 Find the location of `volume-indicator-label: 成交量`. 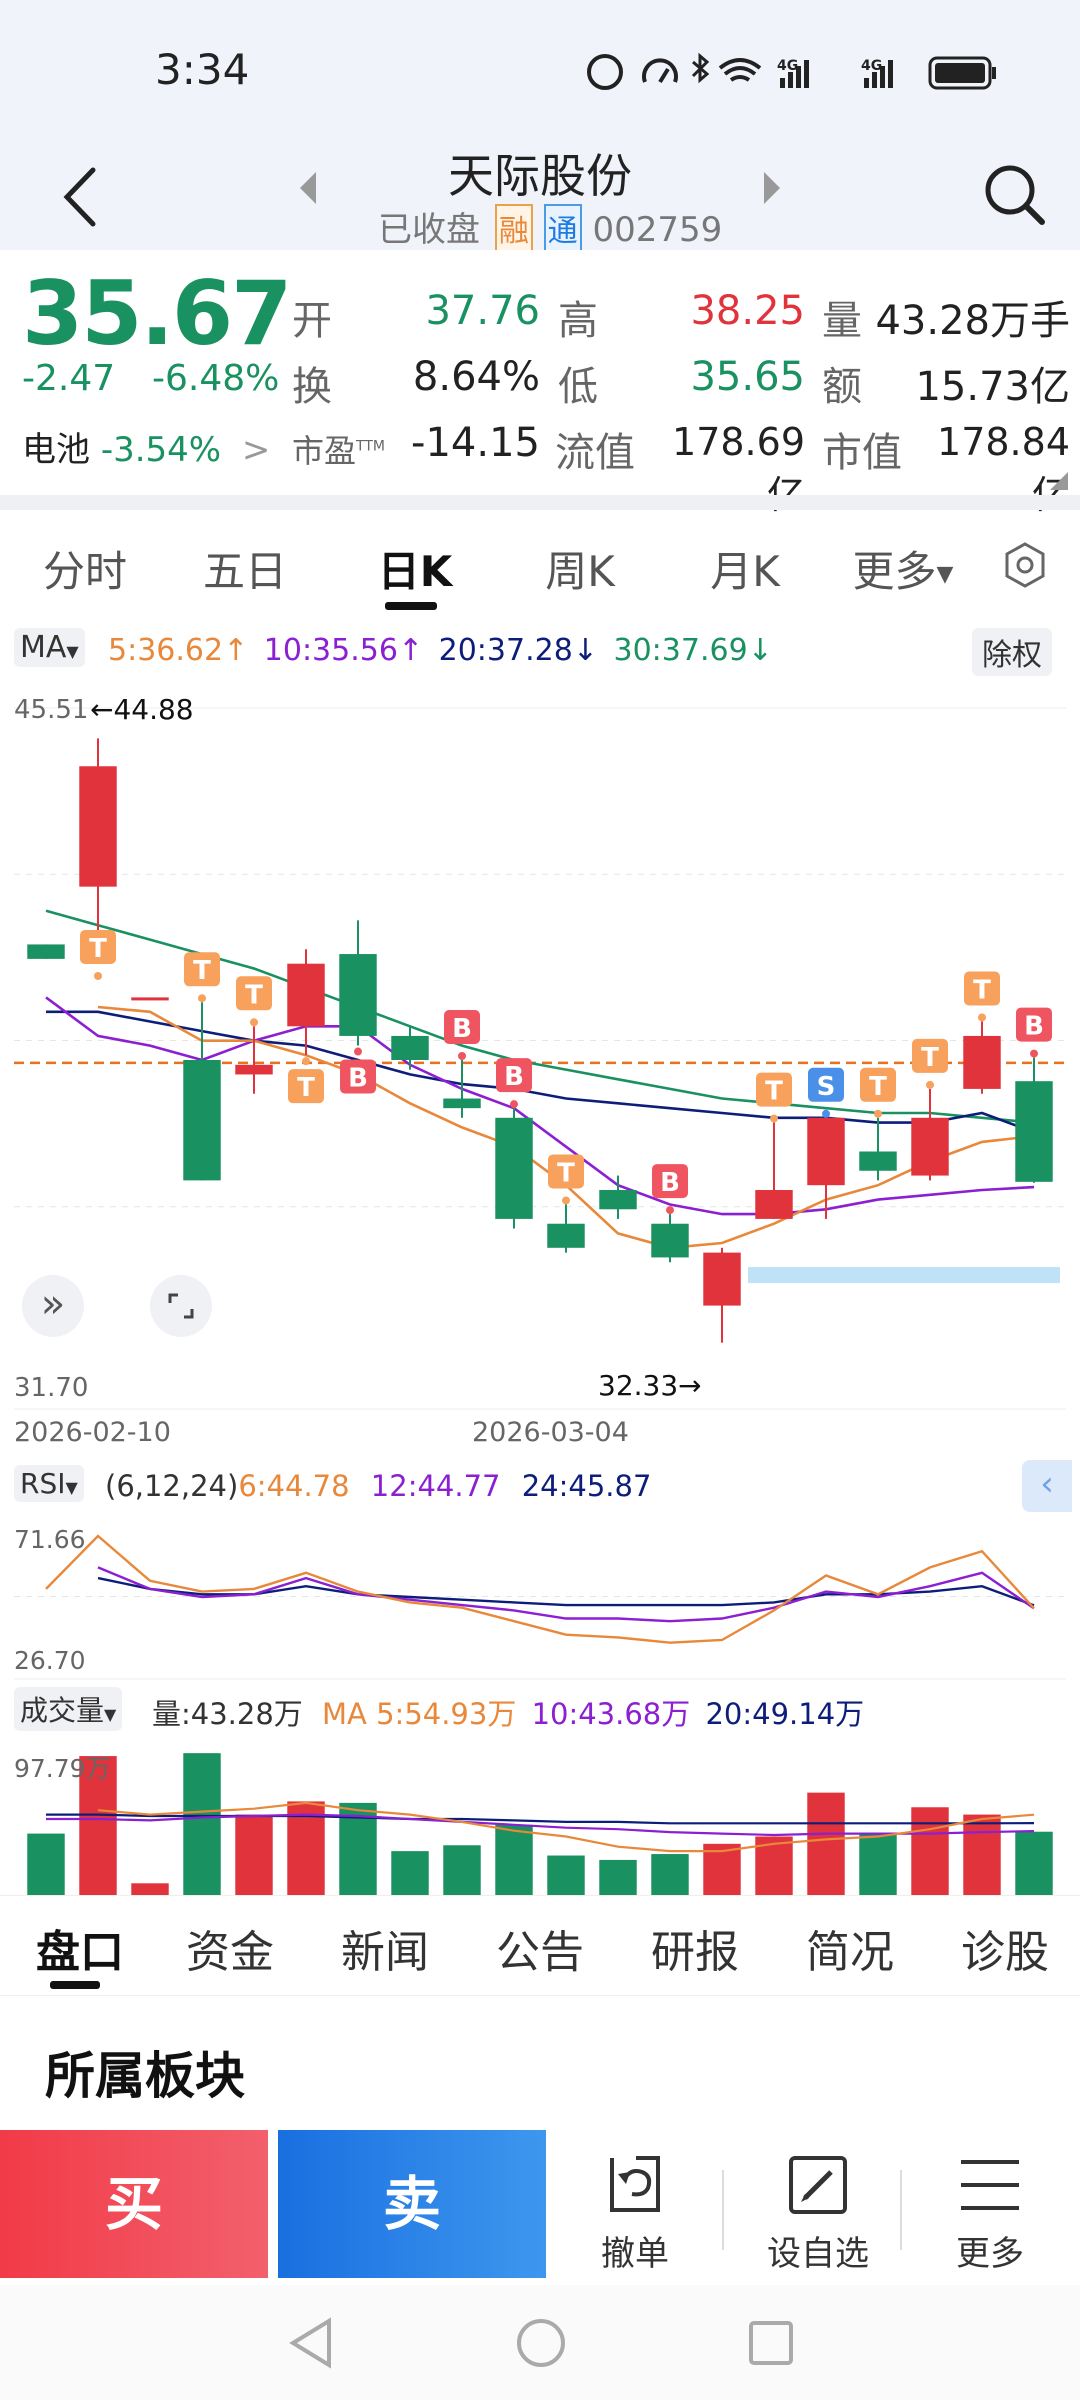

volume-indicator-label: 成交量 is located at coordinates (62, 1710).